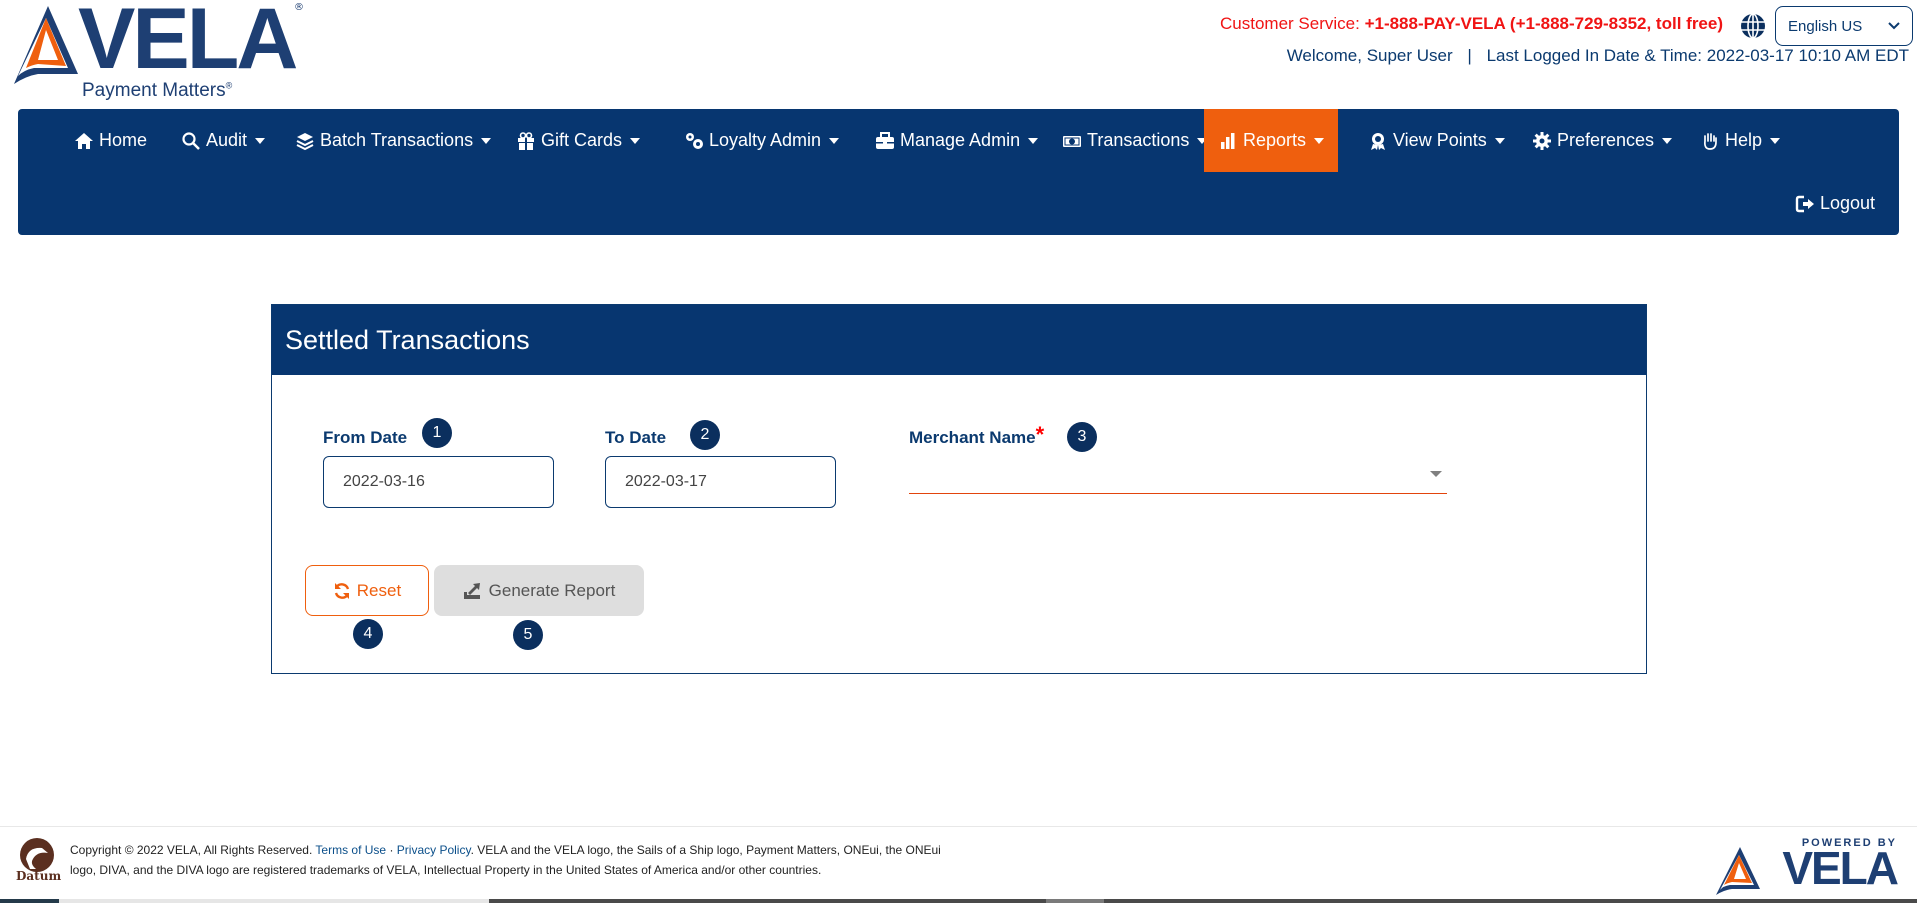 This screenshot has height=903, width=1917. I want to click on nav-preferences: Preferences, so click(1602, 140).